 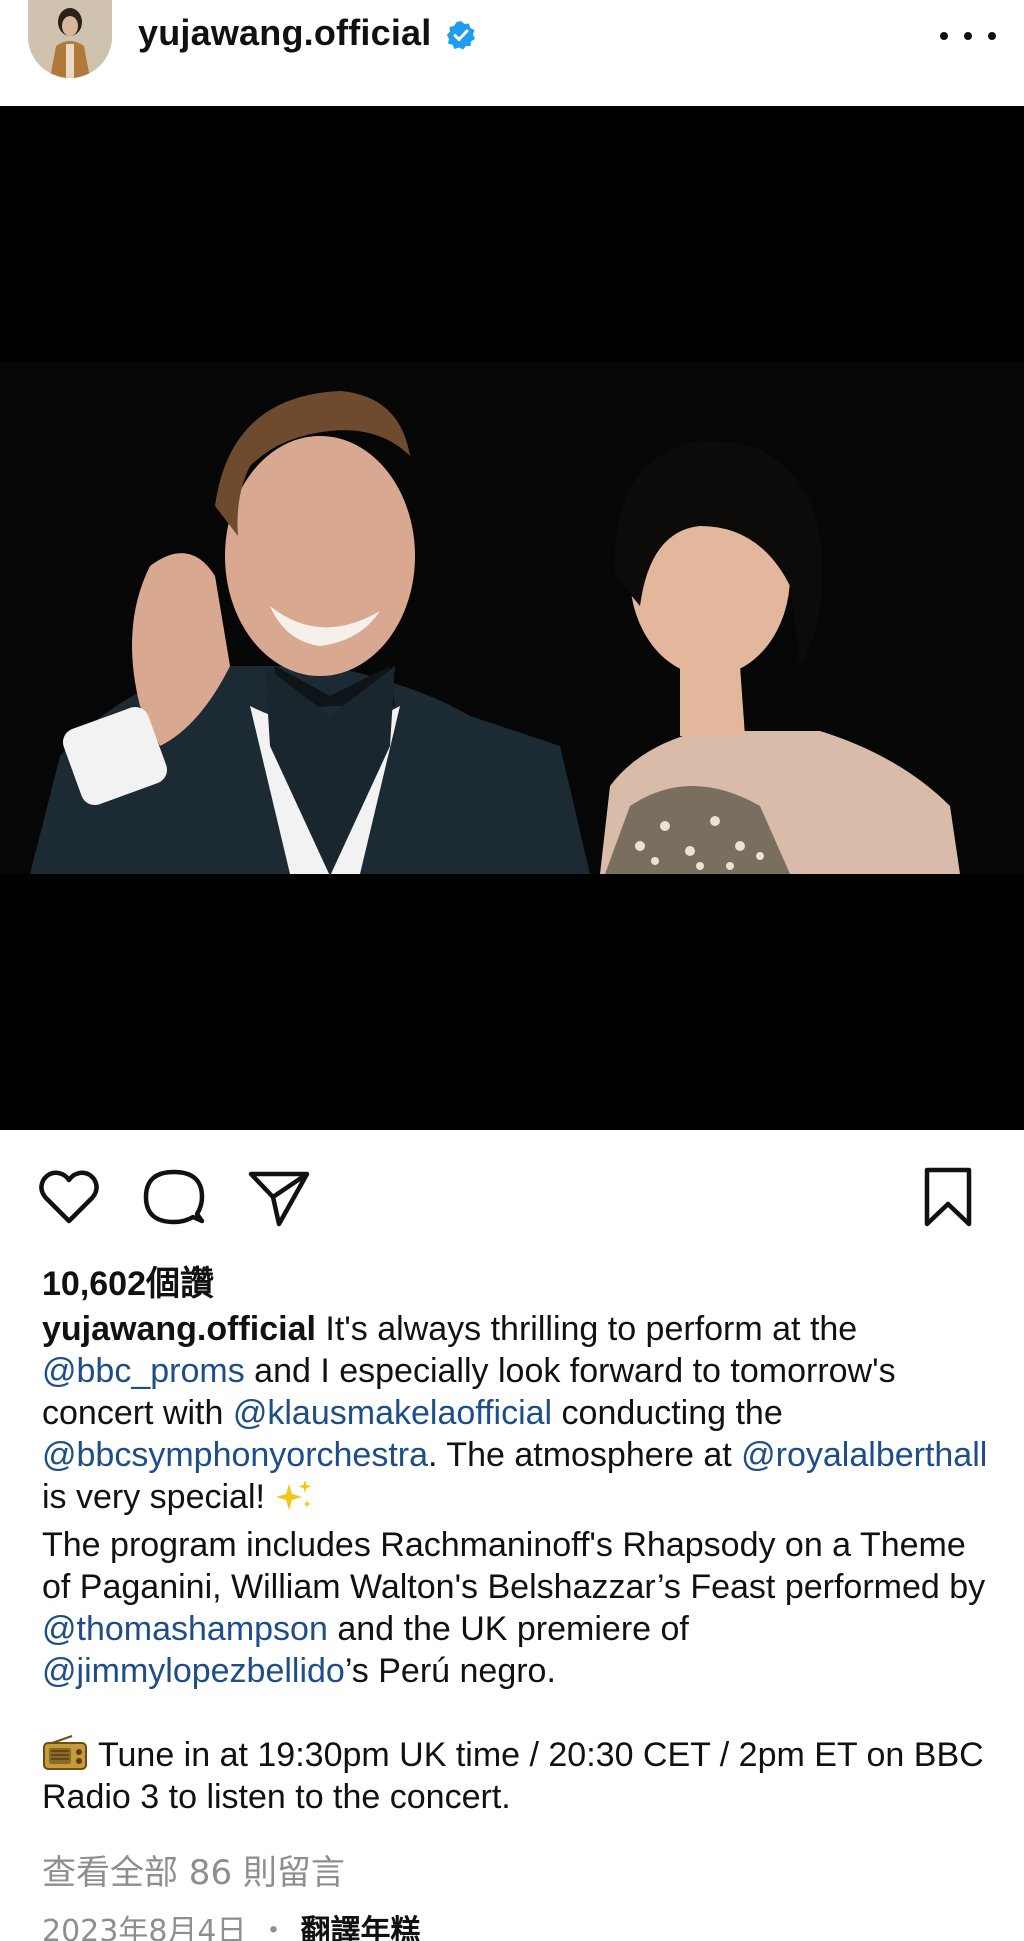 What do you see at coordinates (144, 1927) in the screenshot?
I see `post-date: 2023年8月4日` at bounding box center [144, 1927].